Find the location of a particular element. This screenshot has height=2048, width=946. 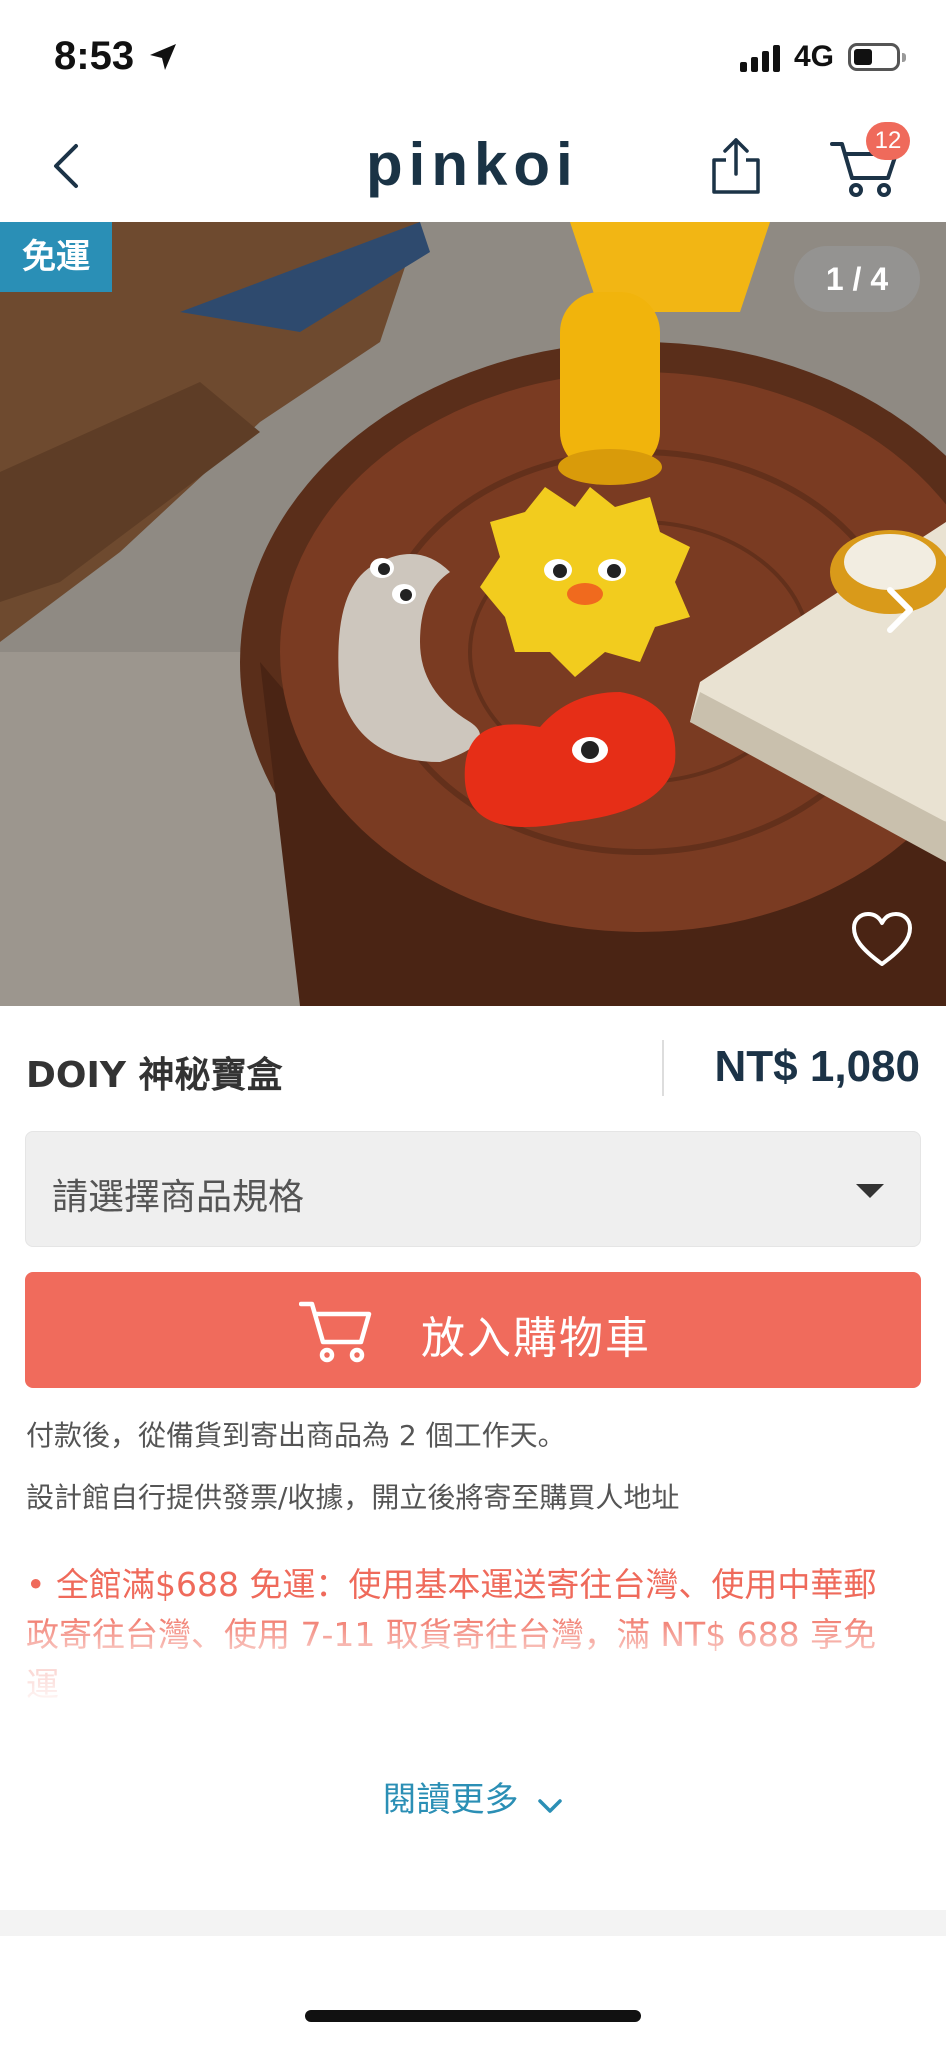

free-shipping-tag: 免運 is located at coordinates (56, 257).